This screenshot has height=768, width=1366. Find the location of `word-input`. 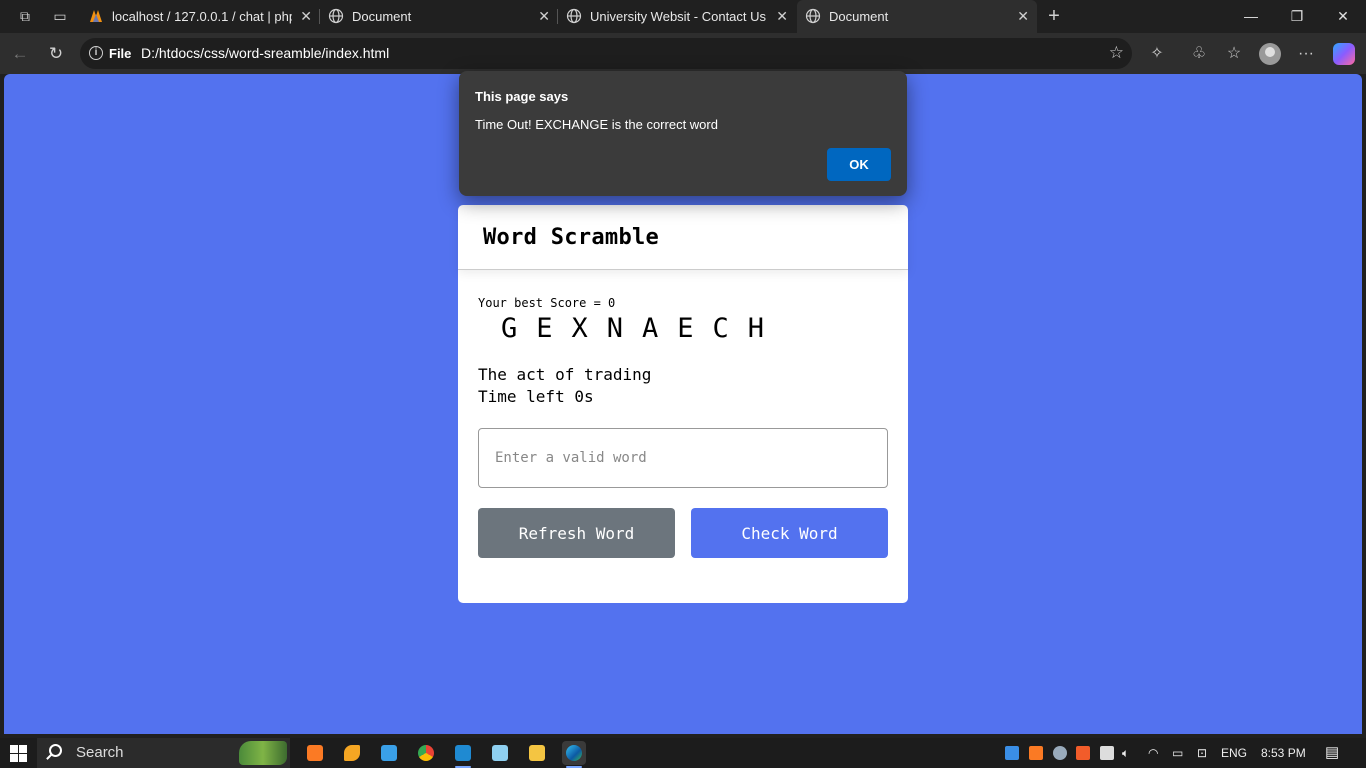

word-input is located at coordinates (683, 458).